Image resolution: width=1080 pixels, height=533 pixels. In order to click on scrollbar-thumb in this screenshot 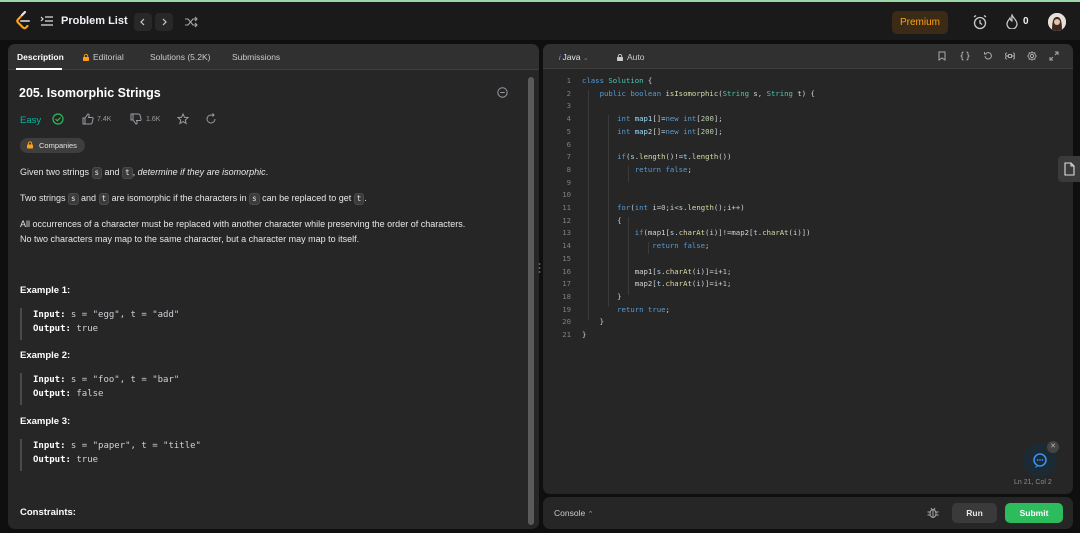, I will do `click(531, 301)`.